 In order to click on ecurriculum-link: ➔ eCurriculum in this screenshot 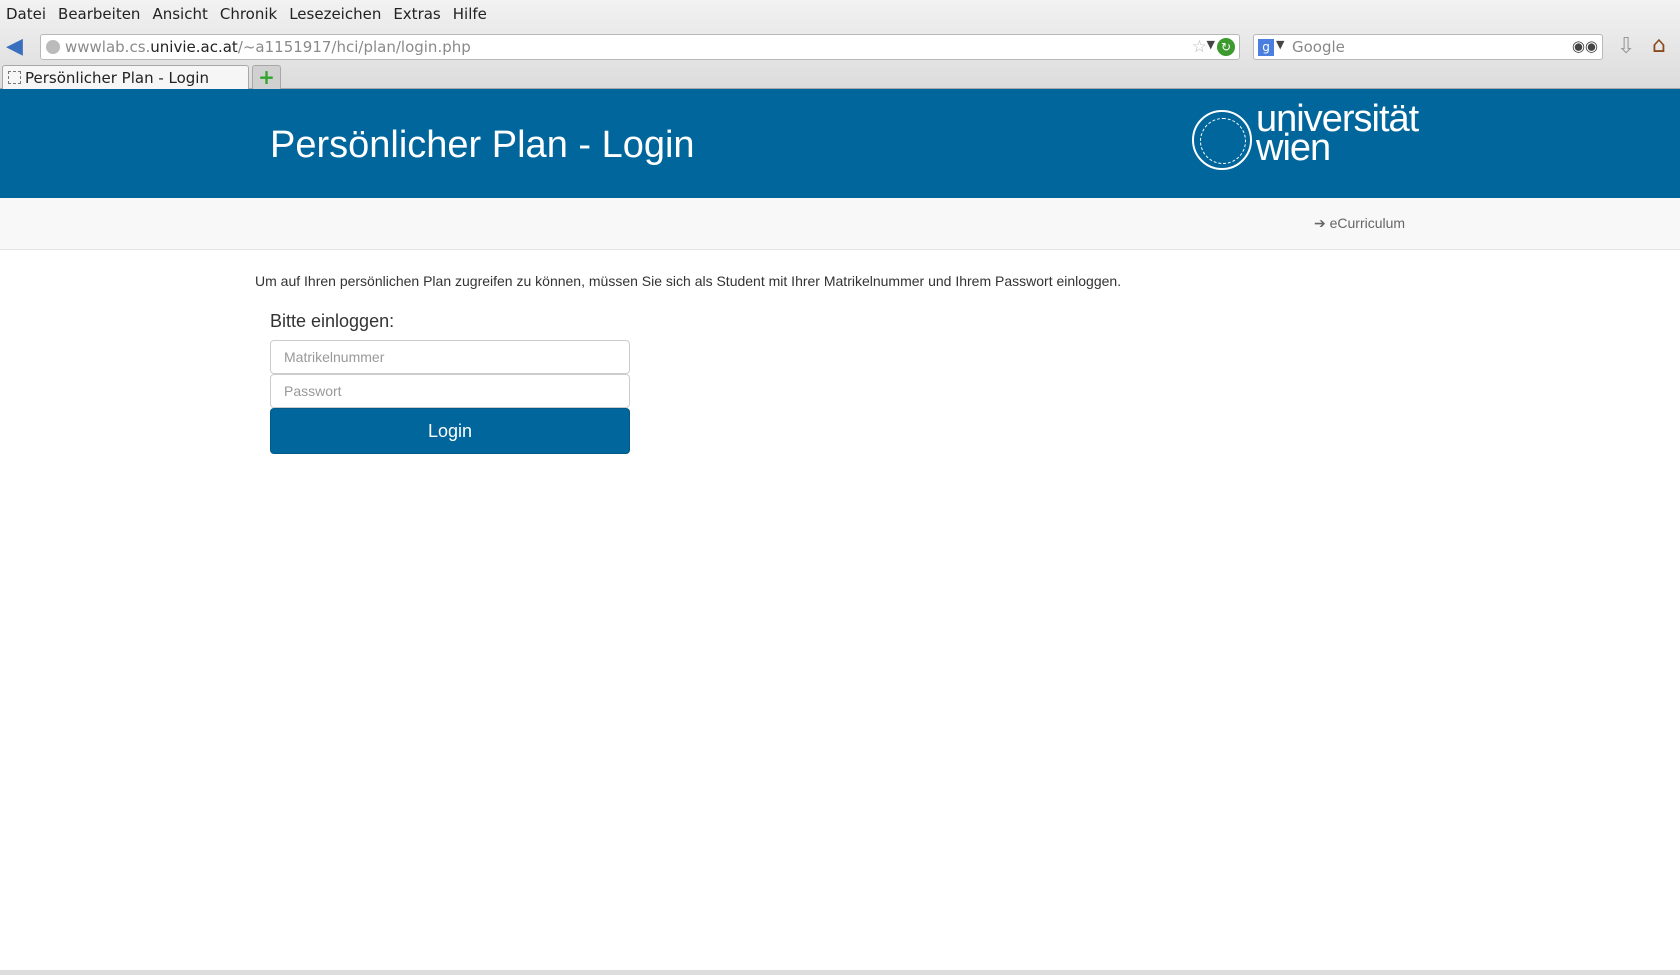, I will do `click(1359, 223)`.